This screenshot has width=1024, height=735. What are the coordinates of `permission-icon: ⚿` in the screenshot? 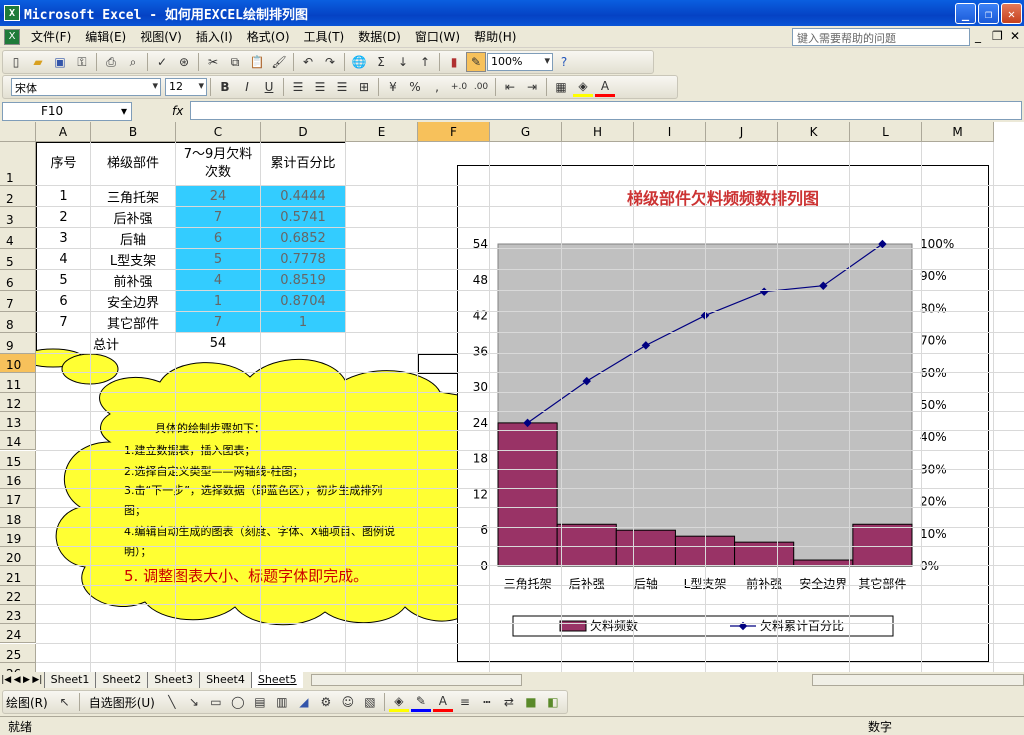 It's located at (82, 62).